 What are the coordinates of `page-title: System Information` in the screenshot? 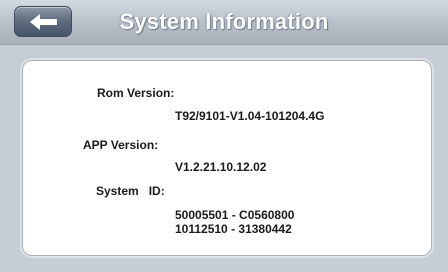 It's located at (224, 21).